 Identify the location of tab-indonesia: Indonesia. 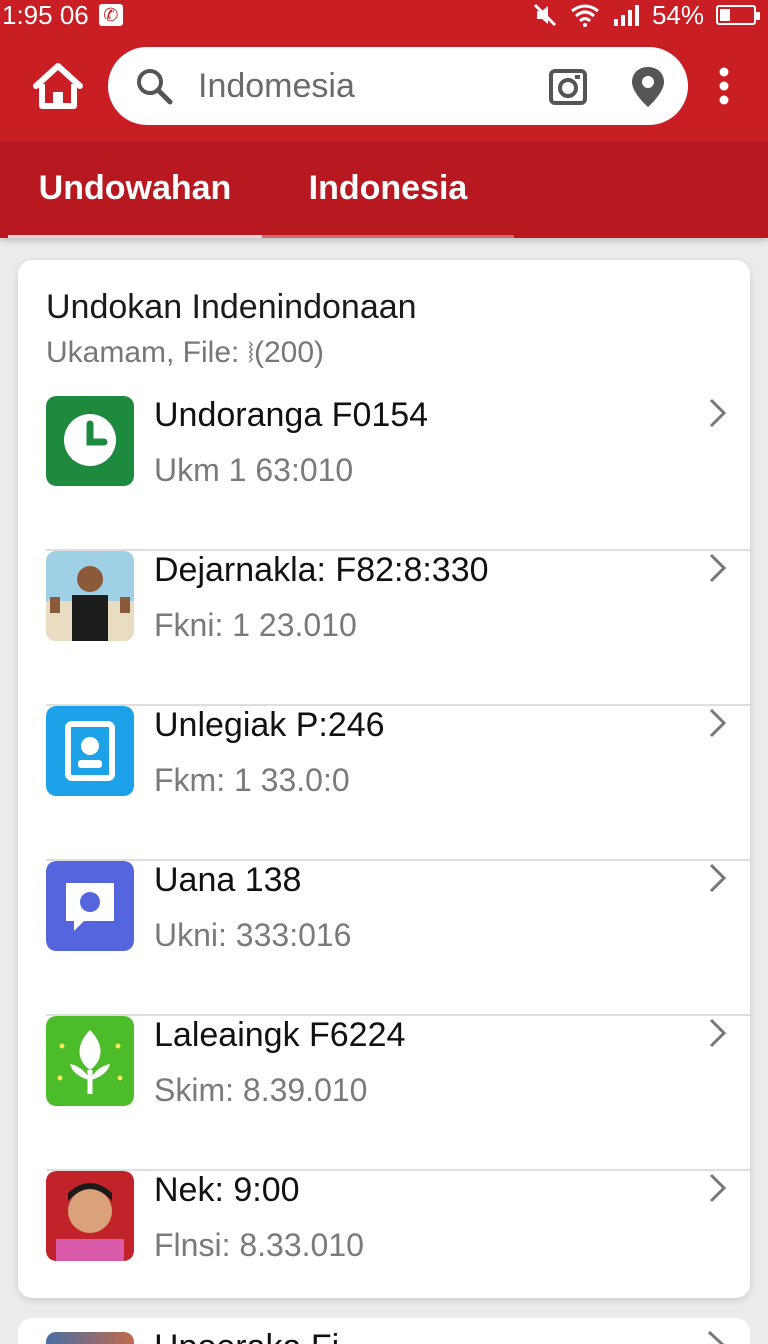
(388, 190).